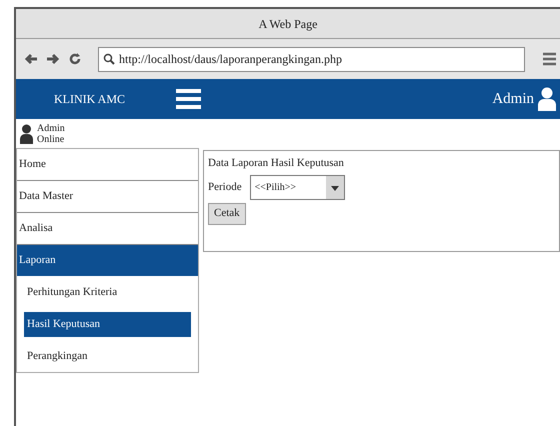  Describe the element at coordinates (107, 356) in the screenshot. I see `submenu-item: Perangkingan` at that location.